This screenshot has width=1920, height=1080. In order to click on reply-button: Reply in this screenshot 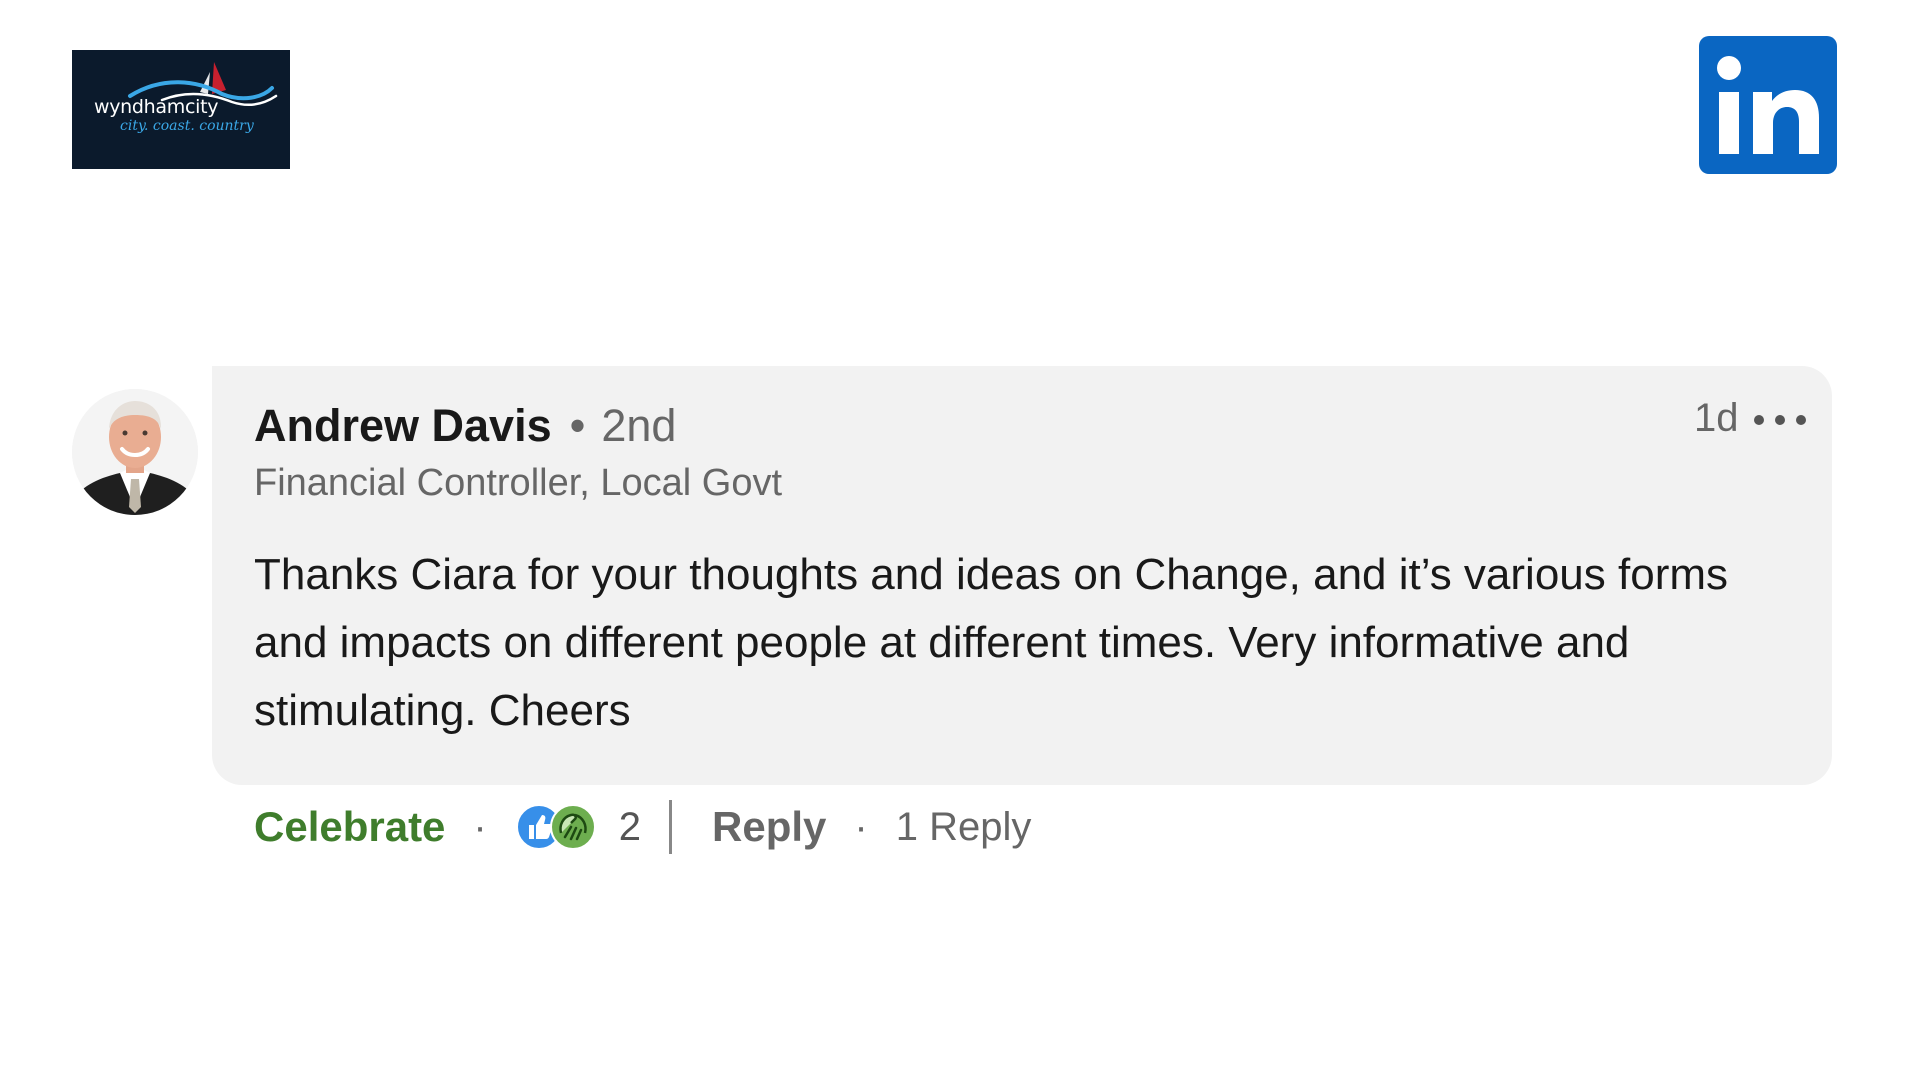, I will do `click(769, 827)`.